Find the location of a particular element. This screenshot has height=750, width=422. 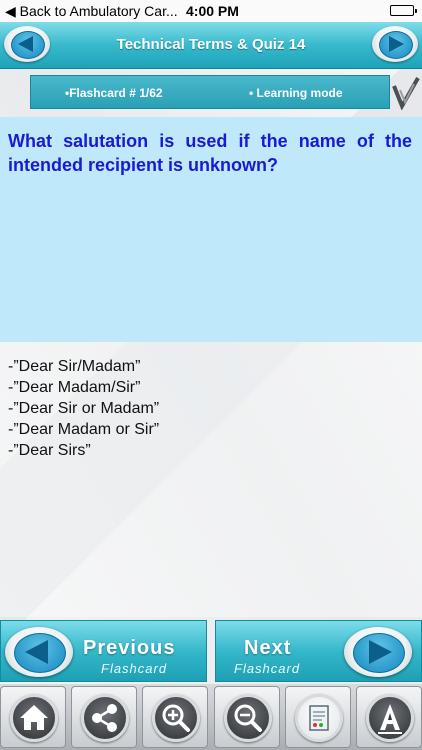

zoom-in-button is located at coordinates (175, 717).